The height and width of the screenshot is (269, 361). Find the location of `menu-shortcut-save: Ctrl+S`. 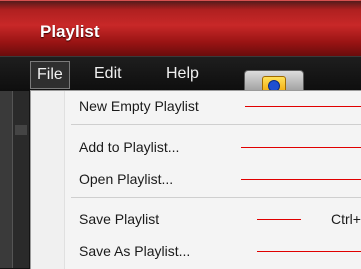

menu-shortcut-save: Ctrl+S is located at coordinates (346, 219).